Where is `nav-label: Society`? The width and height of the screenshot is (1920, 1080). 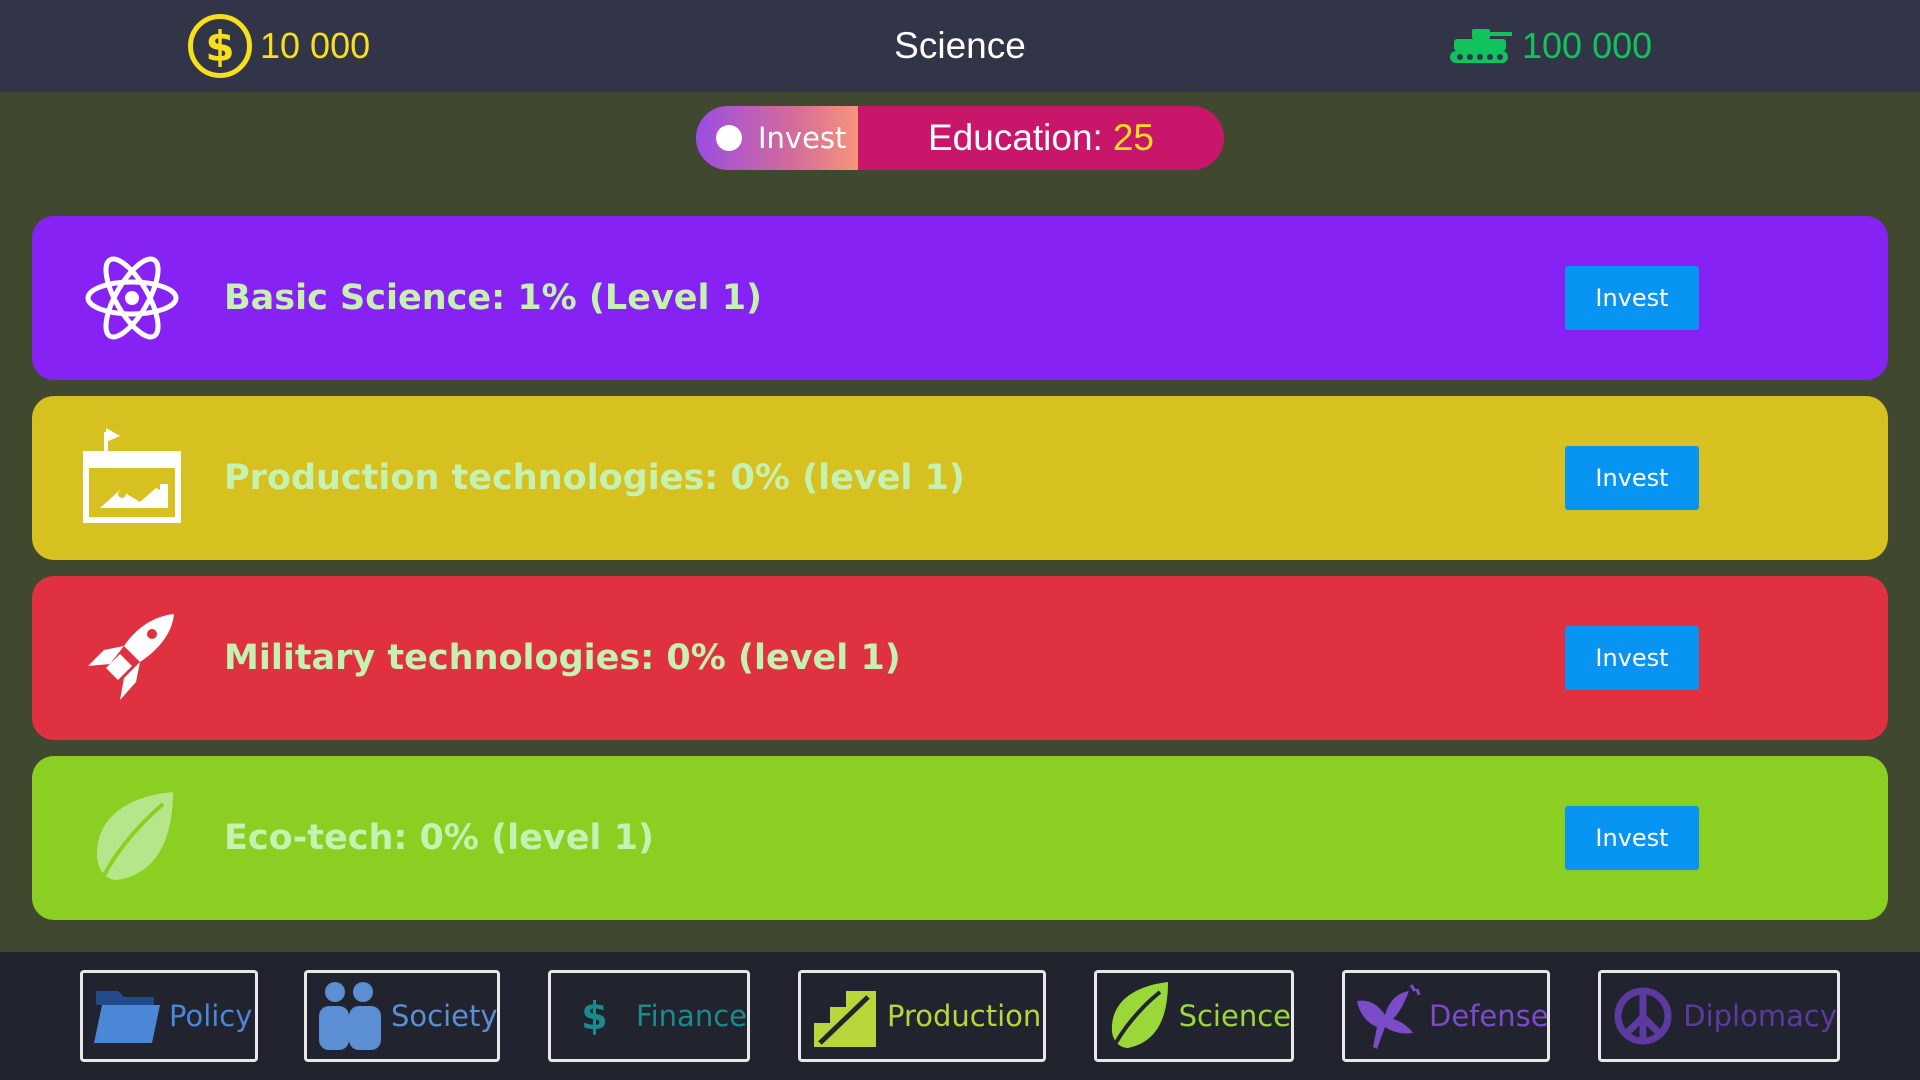 nav-label: Society is located at coordinates (444, 1016).